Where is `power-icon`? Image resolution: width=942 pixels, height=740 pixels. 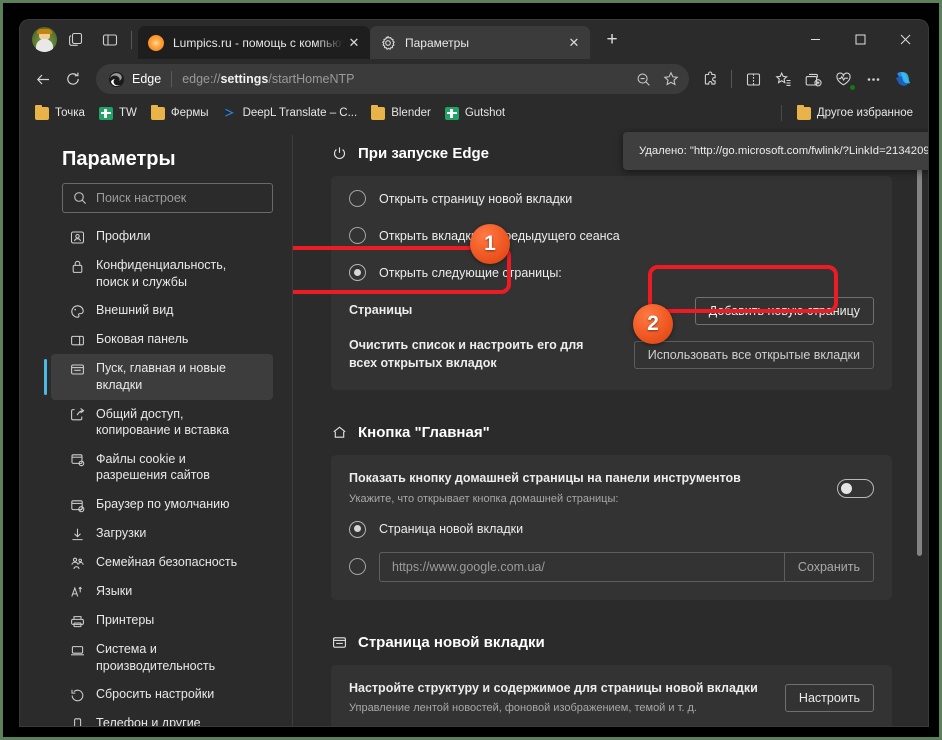 power-icon is located at coordinates (339, 153).